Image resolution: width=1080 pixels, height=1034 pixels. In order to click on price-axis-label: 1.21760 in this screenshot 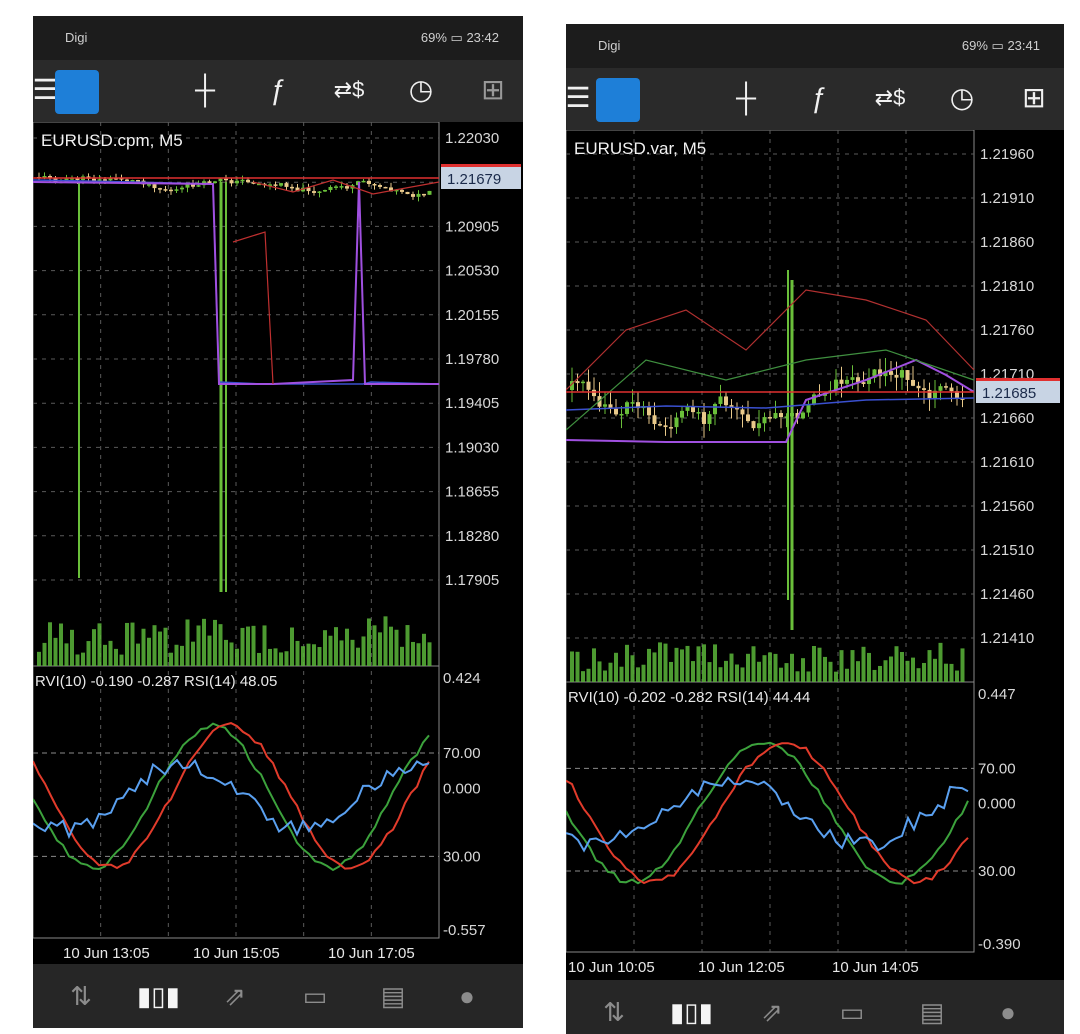, I will do `click(1007, 330)`.